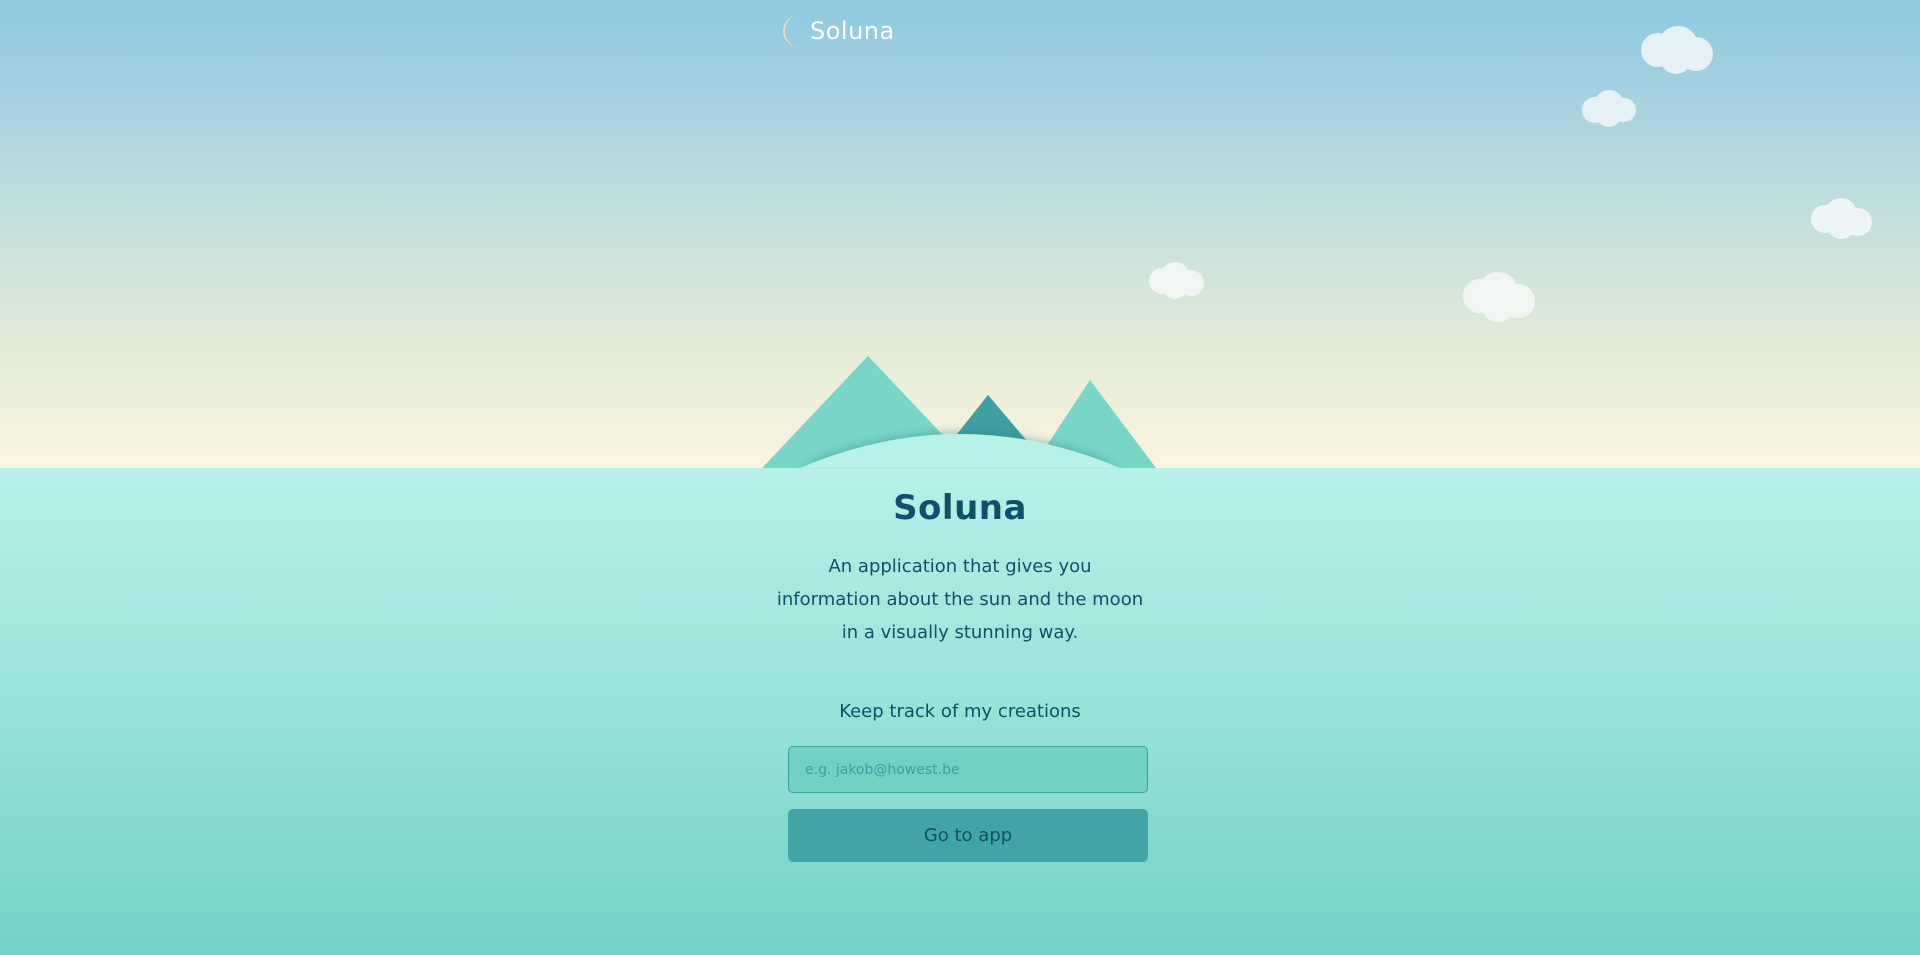 This screenshot has width=1920, height=955. Describe the element at coordinates (968, 769) in the screenshot. I see `email-field` at that location.